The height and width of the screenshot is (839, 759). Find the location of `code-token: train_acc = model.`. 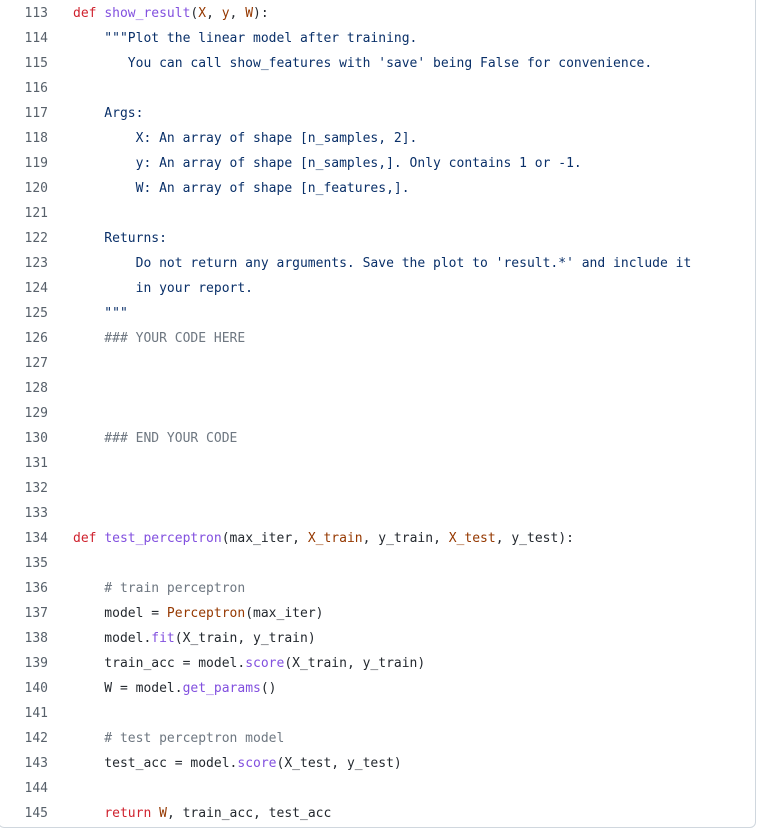

code-token: train_acc = model. is located at coordinates (159, 663).